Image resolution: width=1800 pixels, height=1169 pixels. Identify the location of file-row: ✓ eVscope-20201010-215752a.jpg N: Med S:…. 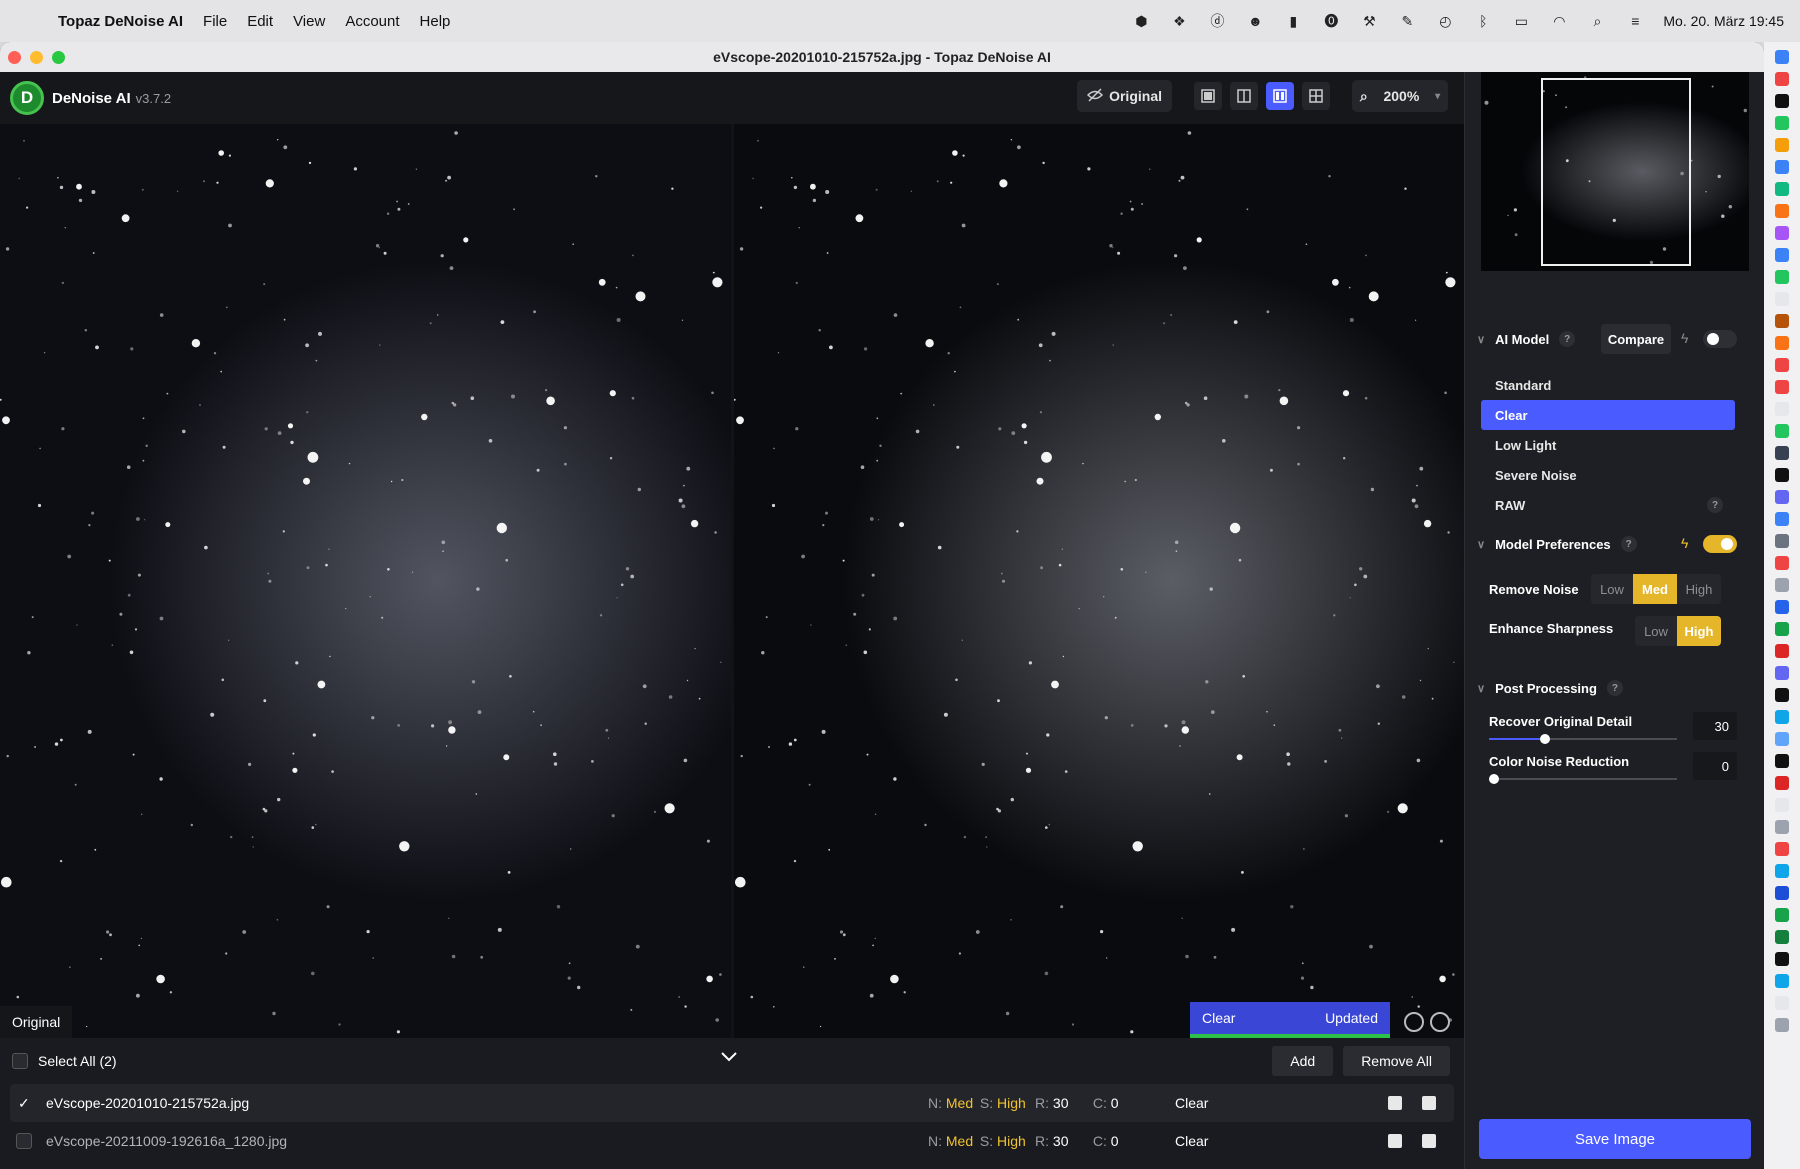
(732, 1103).